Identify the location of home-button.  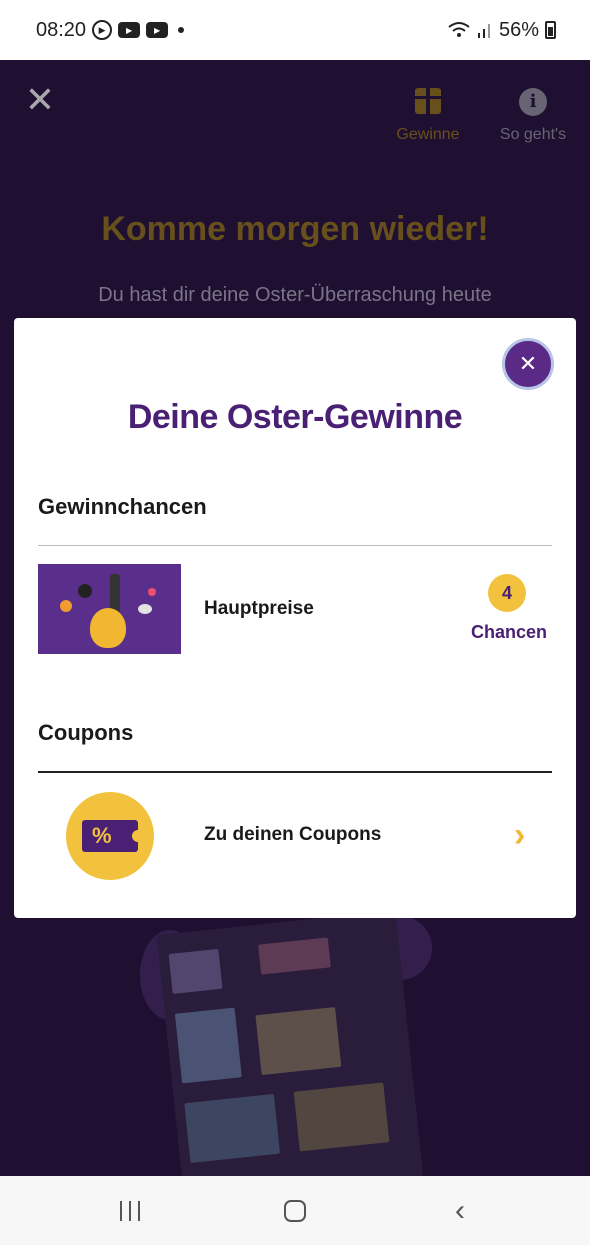
(295, 1210).